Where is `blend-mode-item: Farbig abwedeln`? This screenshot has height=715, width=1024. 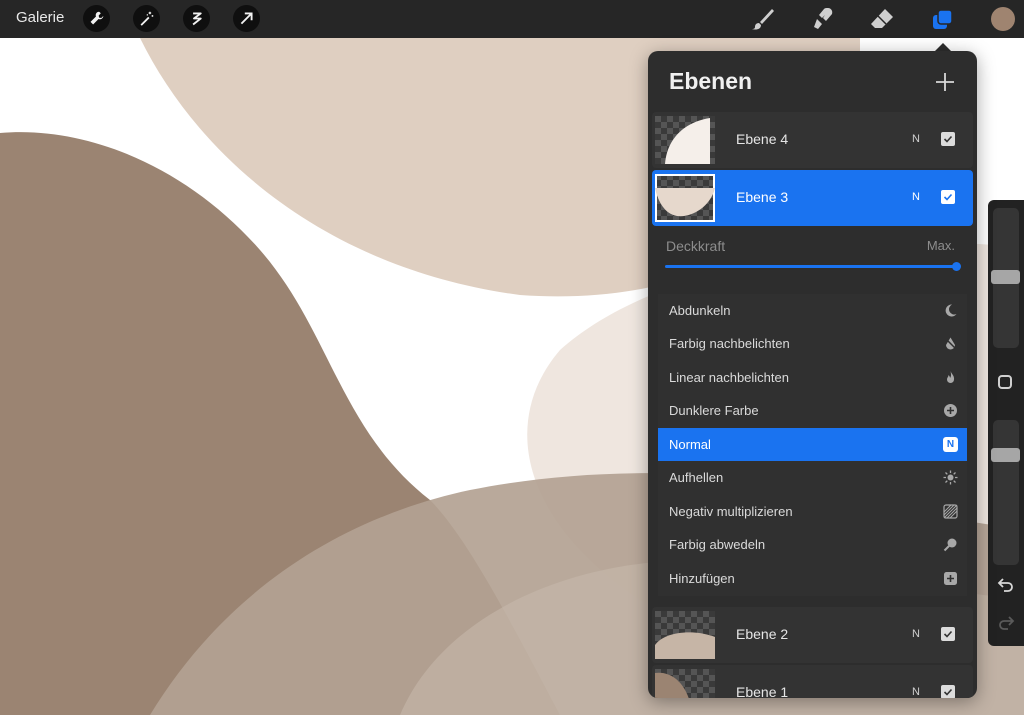 blend-mode-item: Farbig abwedeln is located at coordinates (812, 544).